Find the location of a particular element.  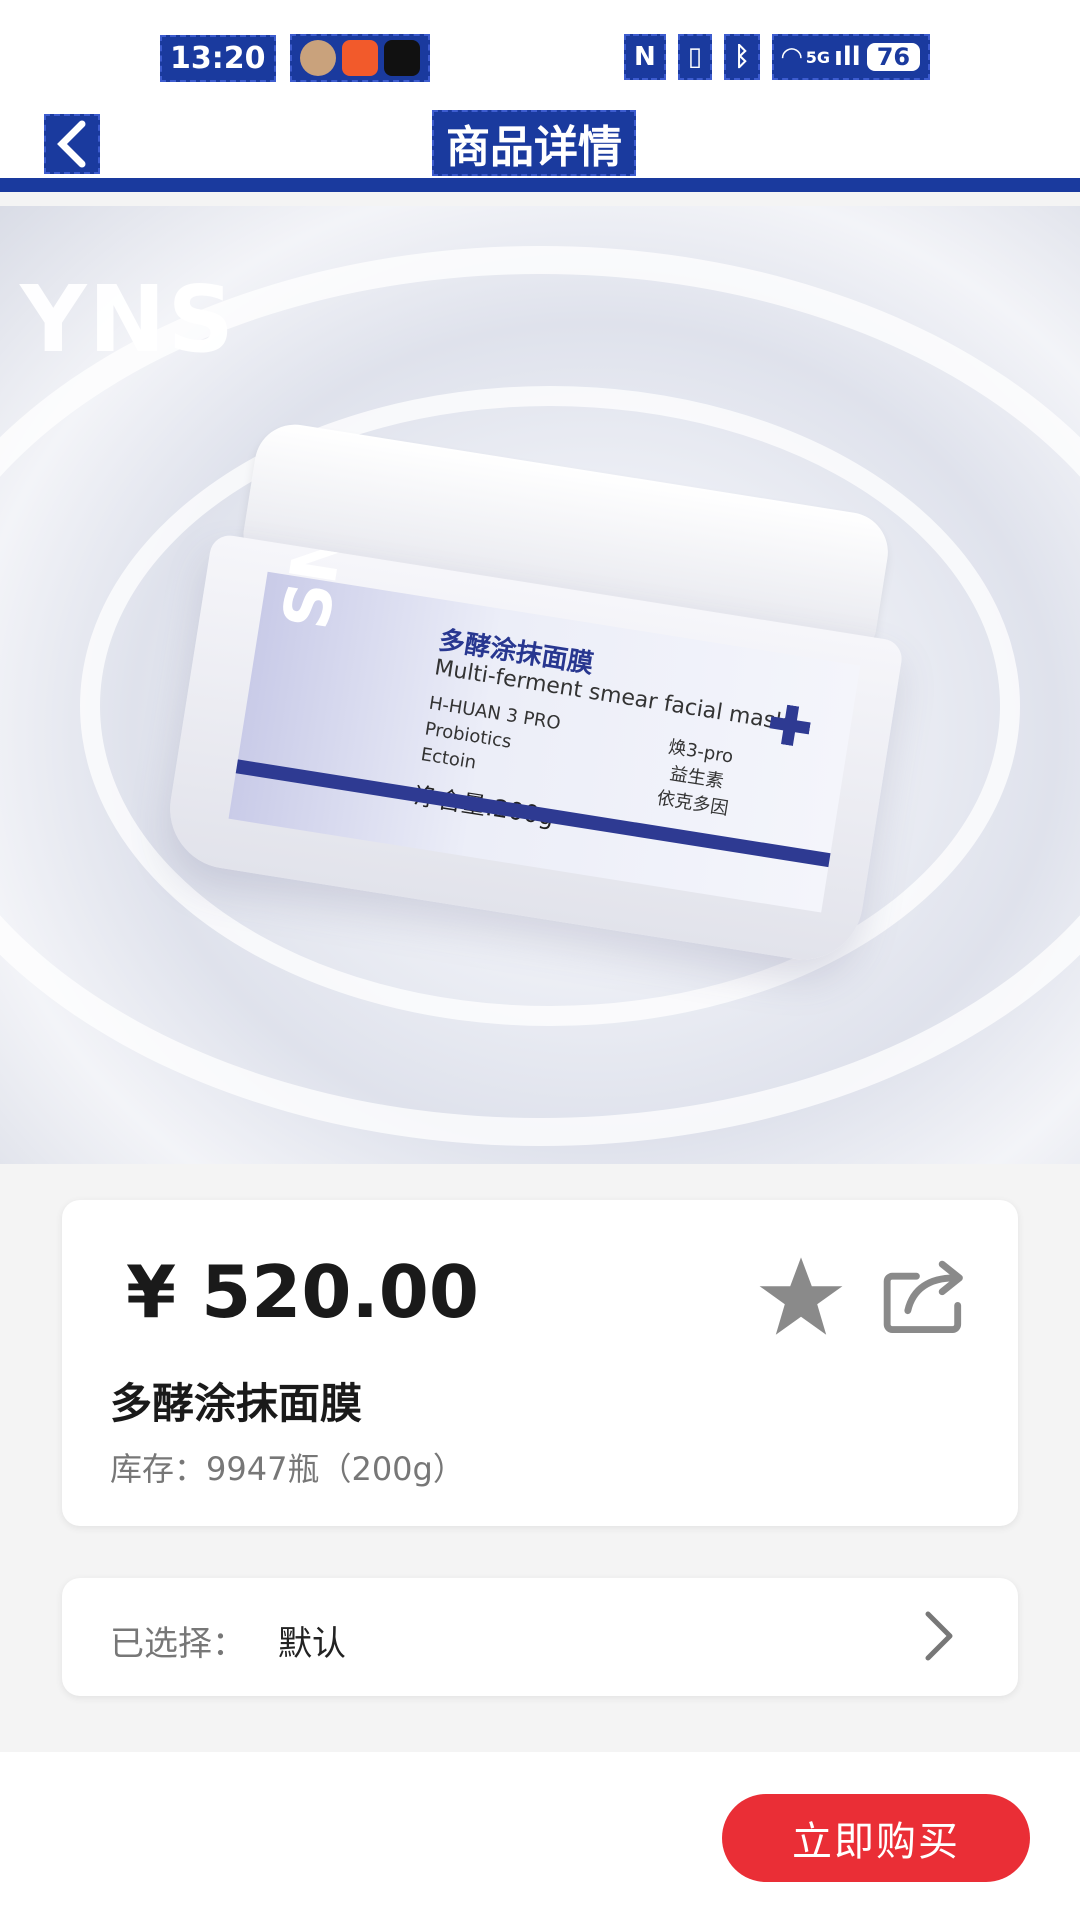

app-notification-icon is located at coordinates (359, 58).